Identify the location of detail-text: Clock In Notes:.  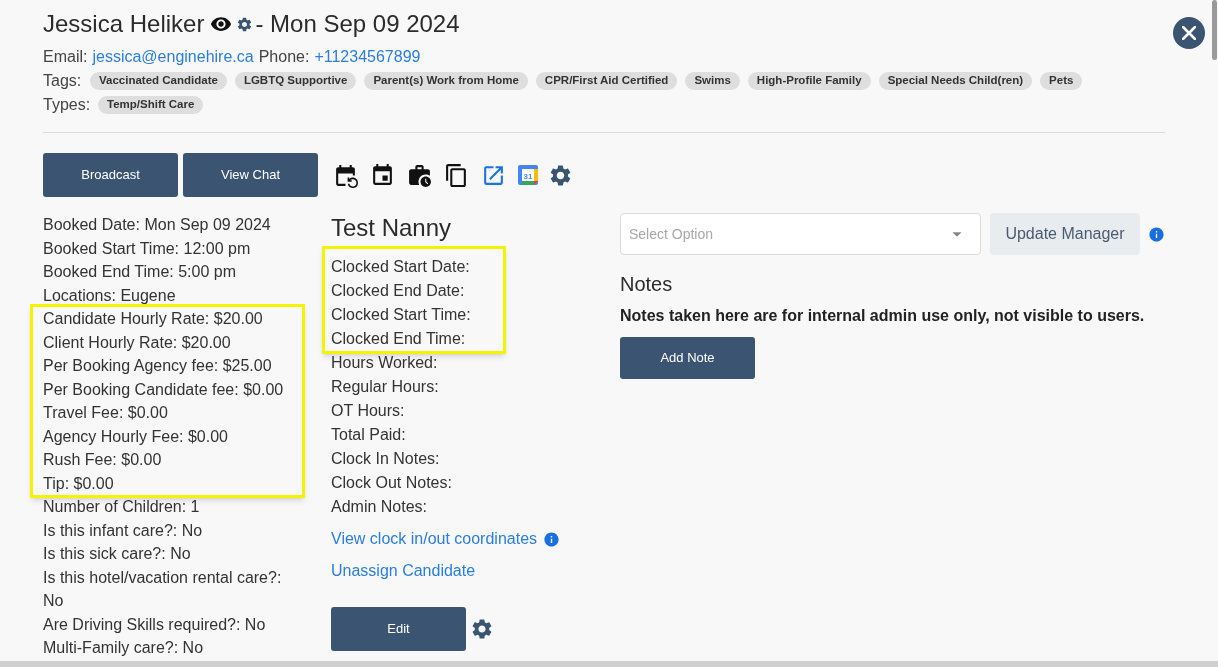
(385, 459).